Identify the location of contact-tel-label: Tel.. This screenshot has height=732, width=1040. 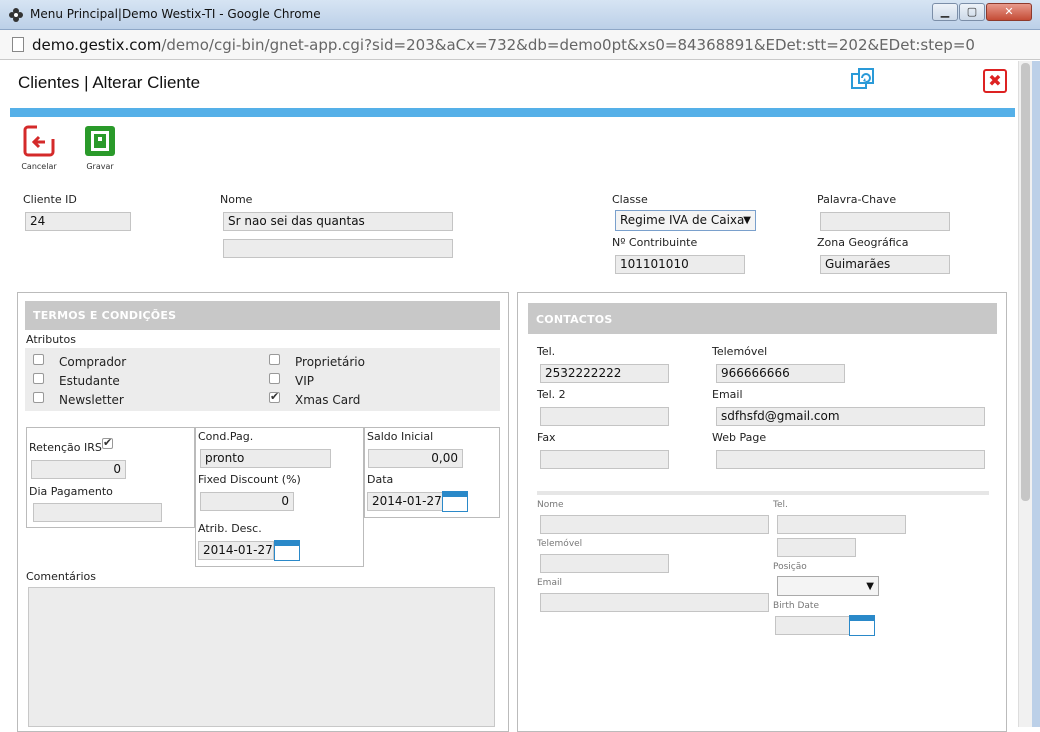
(546, 351).